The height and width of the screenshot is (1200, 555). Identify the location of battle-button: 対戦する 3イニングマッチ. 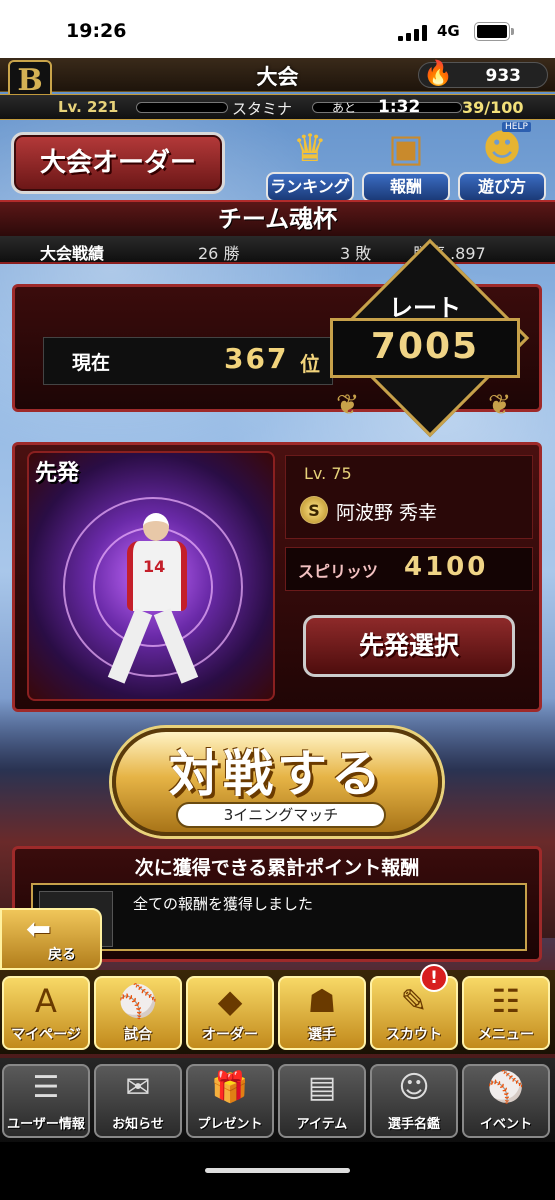
(277, 782).